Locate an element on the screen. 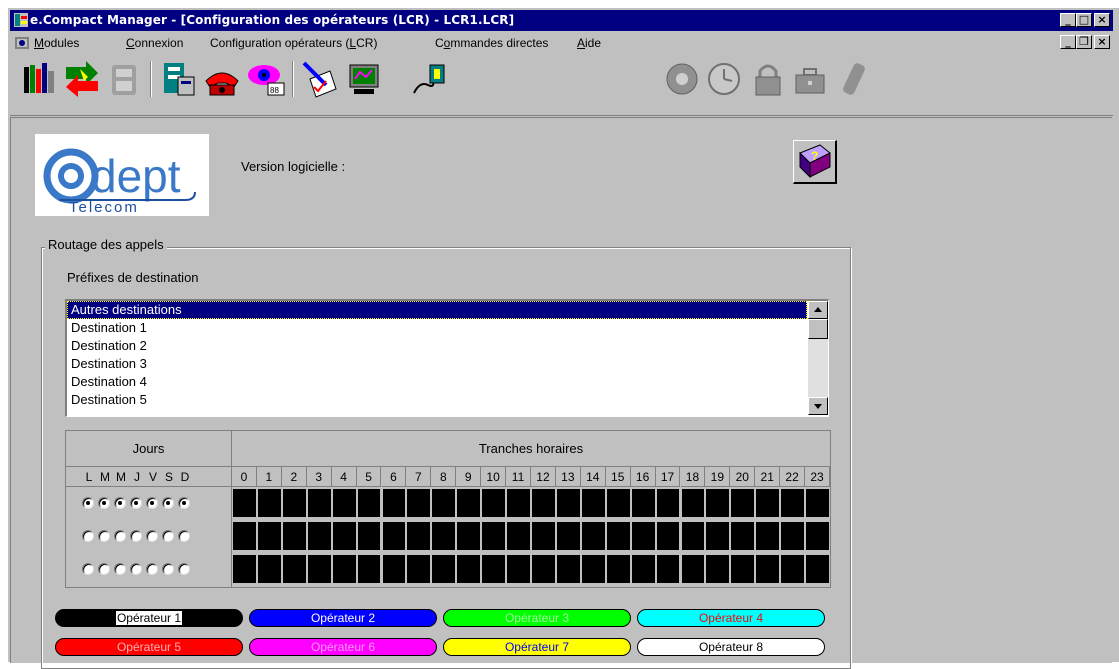 The image size is (1119, 669). destination-item: Destination 2 is located at coordinates (437, 346).